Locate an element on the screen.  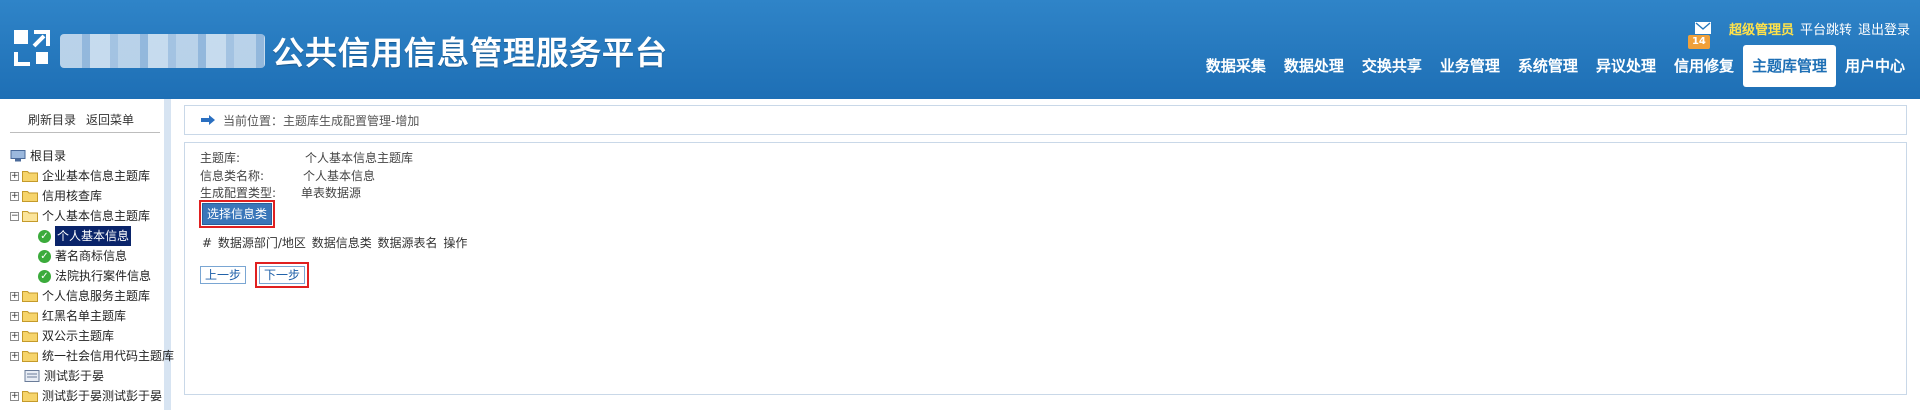
tree-leaf-label: 个人基本信息 is located at coordinates (93, 236).